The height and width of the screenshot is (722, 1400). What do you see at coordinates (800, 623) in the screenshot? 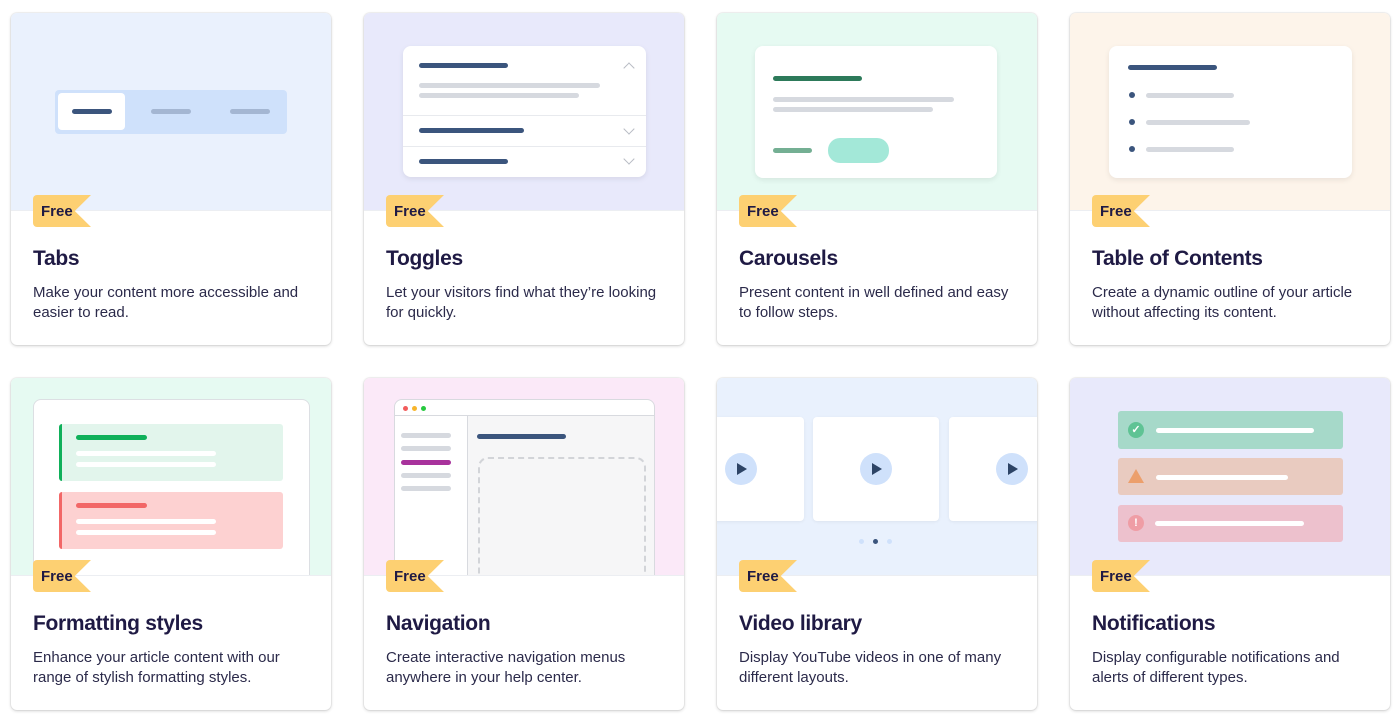
I see `card-title: Video library` at bounding box center [800, 623].